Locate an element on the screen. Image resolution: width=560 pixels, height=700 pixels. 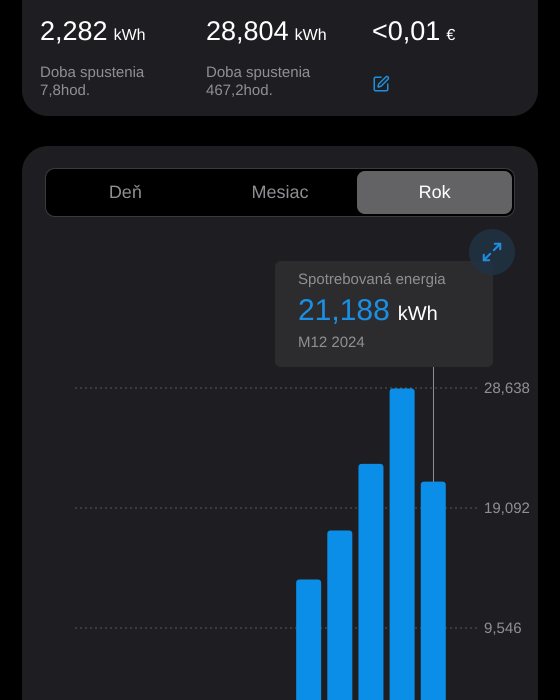
tooltip-unit: kWh is located at coordinates (418, 314).